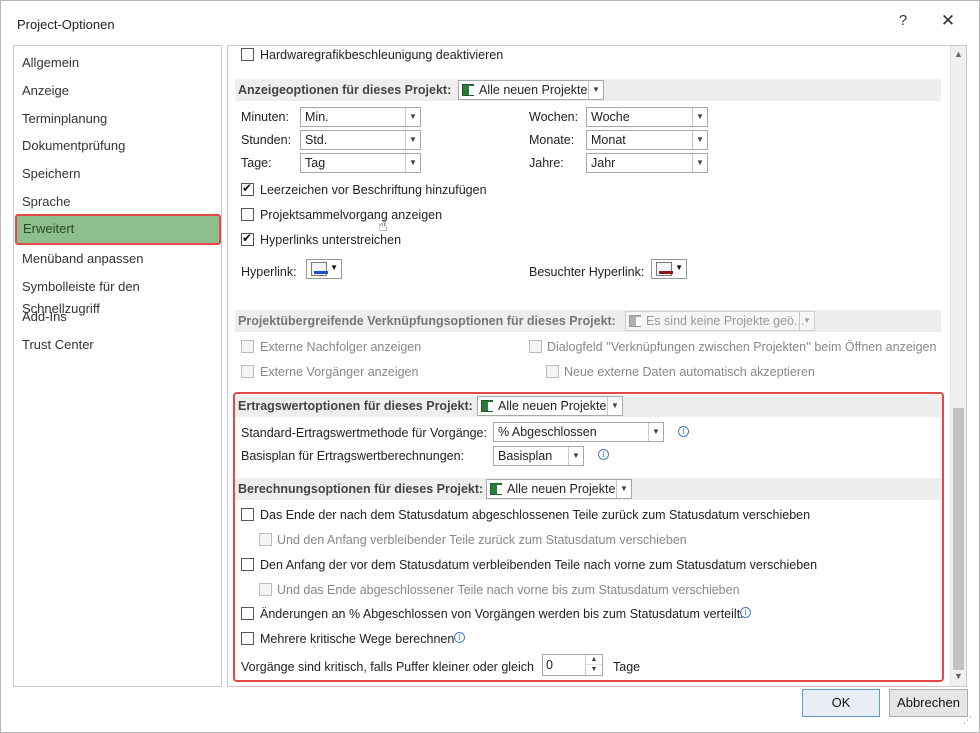 Image resolution: width=980 pixels, height=733 pixels. Describe the element at coordinates (339, 372) in the screenshot. I see `ext-predecessors-label: Externe Vorgänger anzeigen` at that location.